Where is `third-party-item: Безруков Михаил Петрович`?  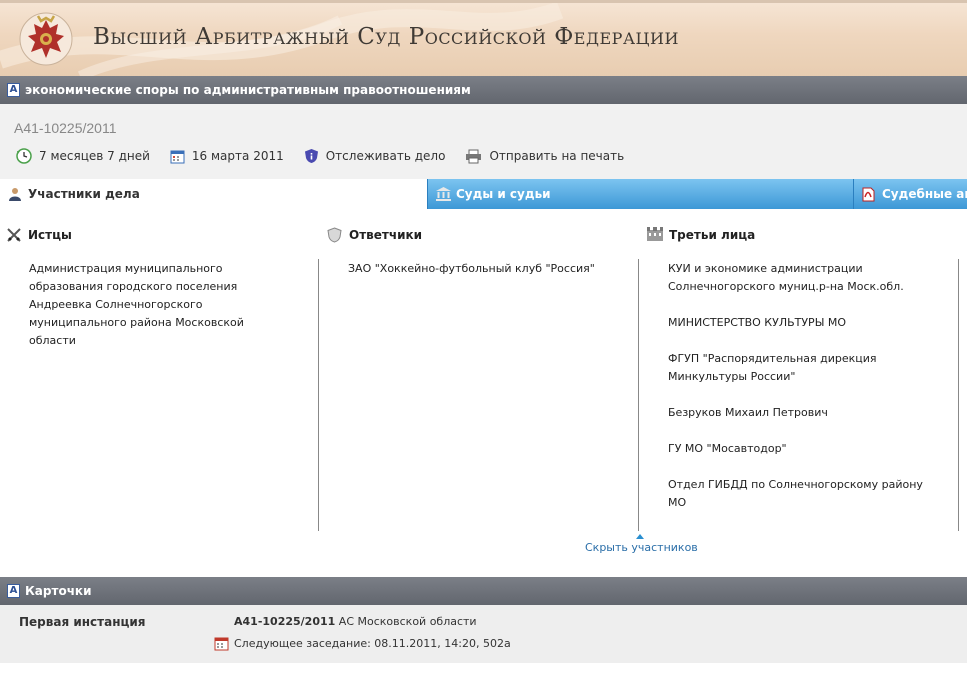 third-party-item: Безруков Михаил Петрович is located at coordinates (748, 412).